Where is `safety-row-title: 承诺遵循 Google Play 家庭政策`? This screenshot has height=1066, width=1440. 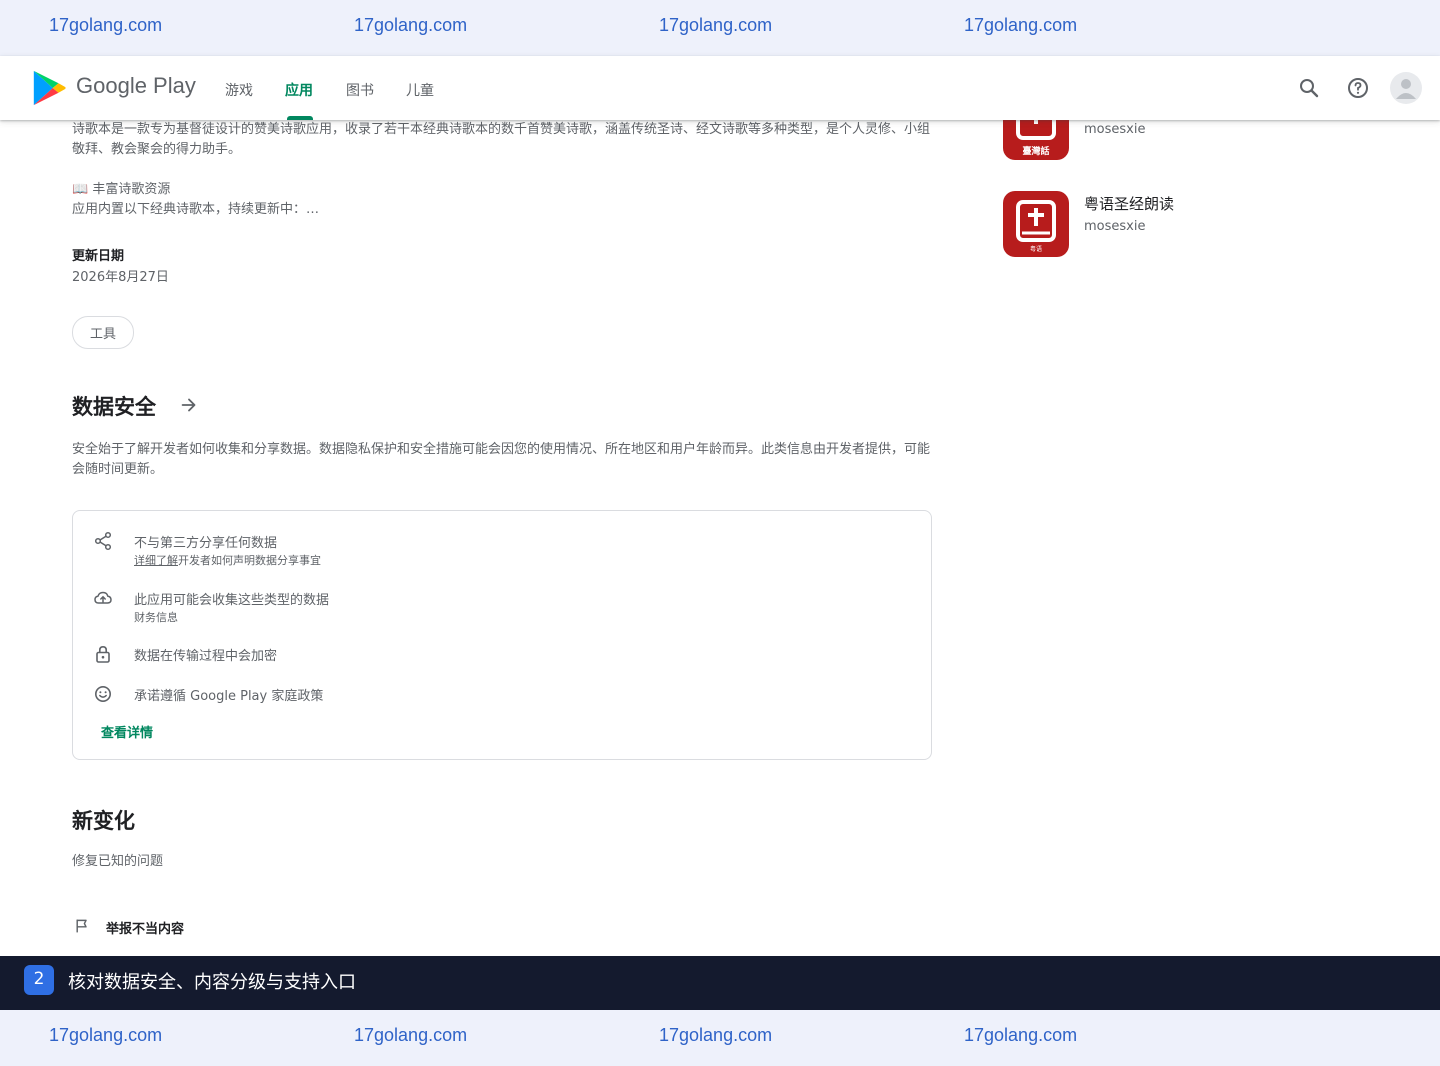 safety-row-title: 承诺遵循 Google Play 家庭政策 is located at coordinates (229, 696).